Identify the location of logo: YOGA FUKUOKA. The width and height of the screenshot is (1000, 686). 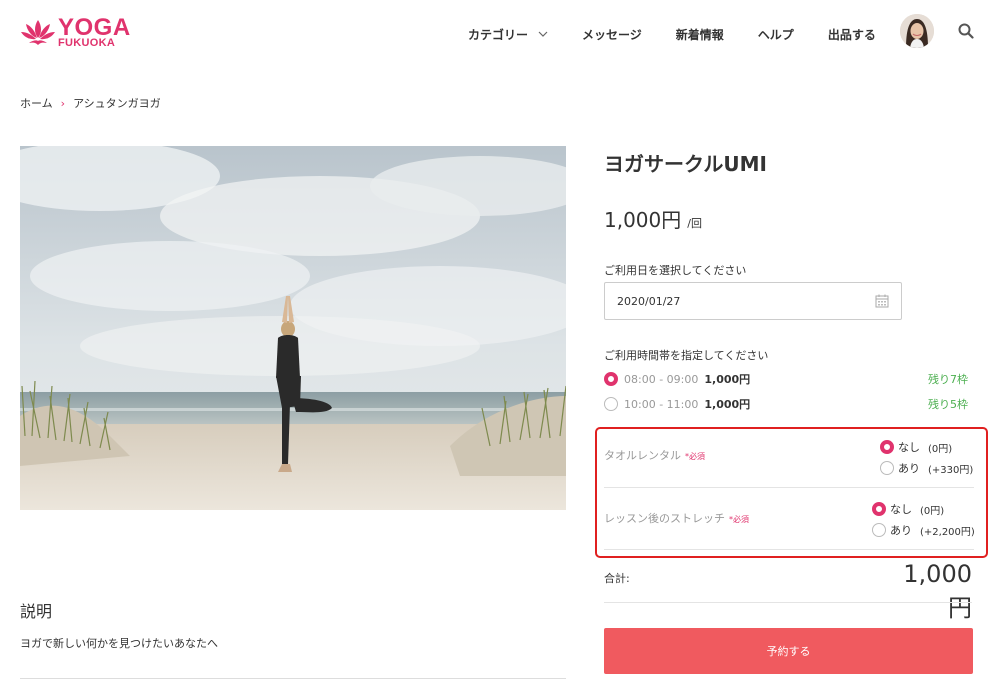
(75, 32).